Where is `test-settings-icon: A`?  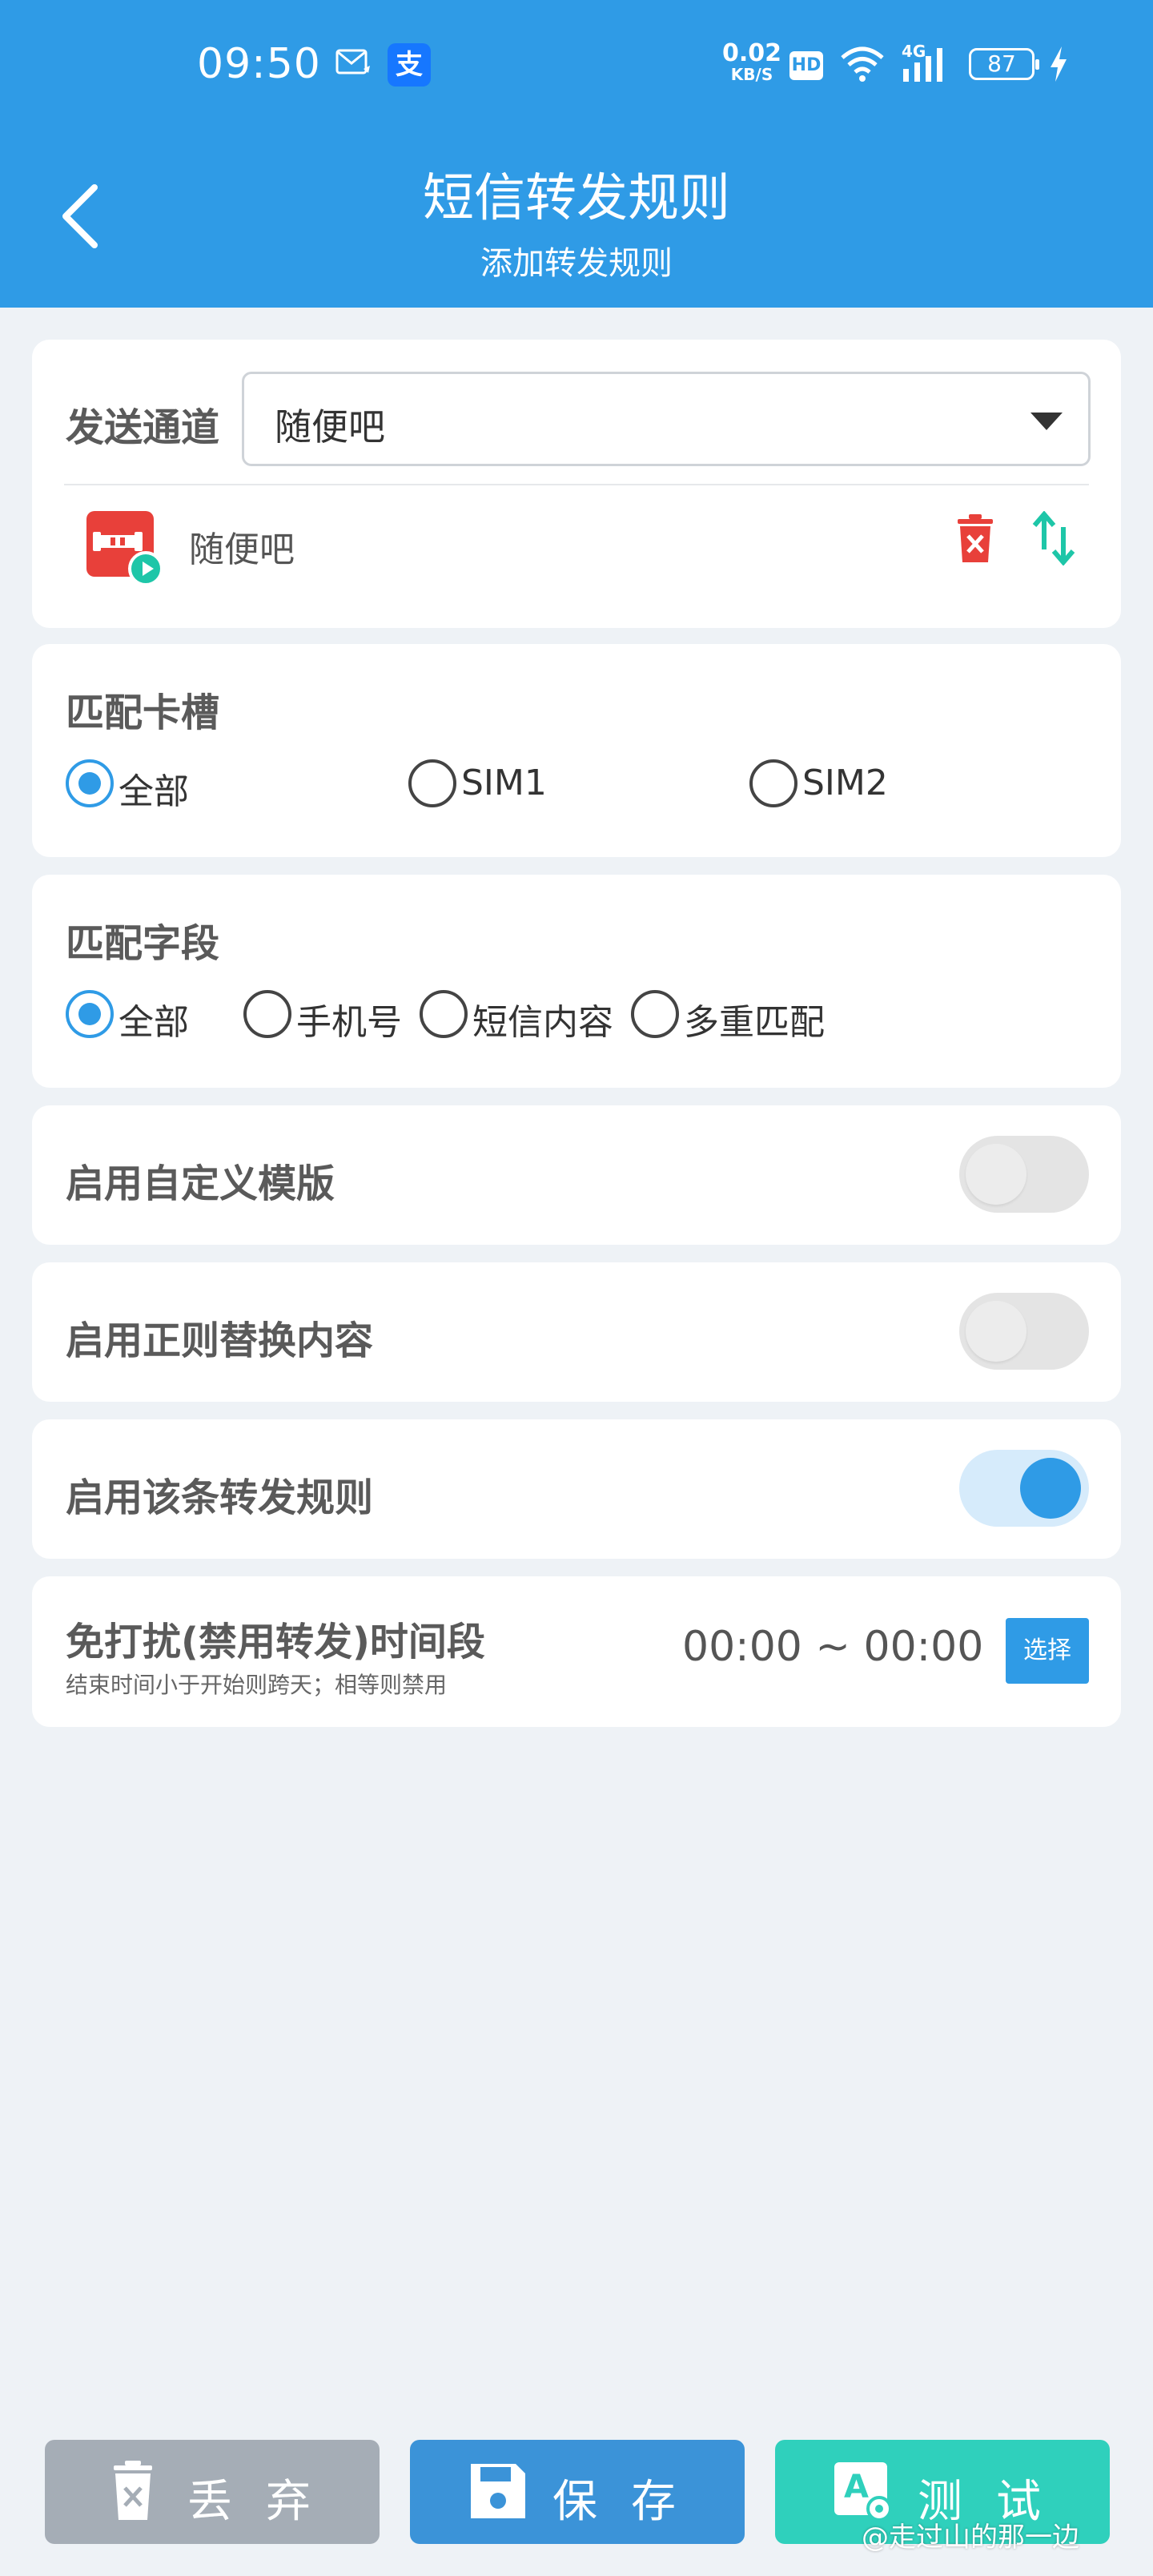 test-settings-icon: A is located at coordinates (863, 2492).